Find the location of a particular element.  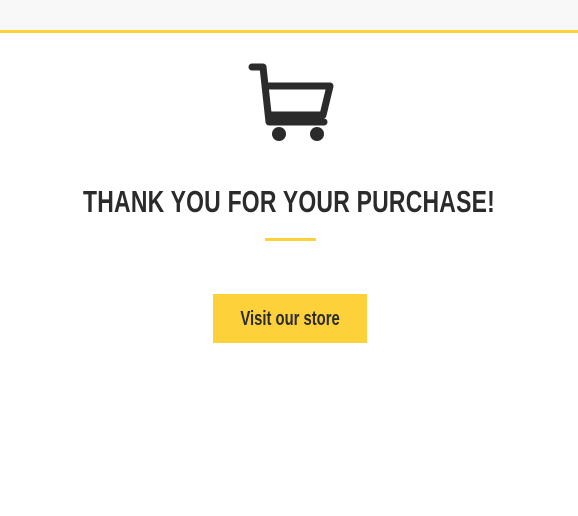

thank-you-heading: THANK YOU FOR YOUR PURCHASE! is located at coordinates (289, 201).